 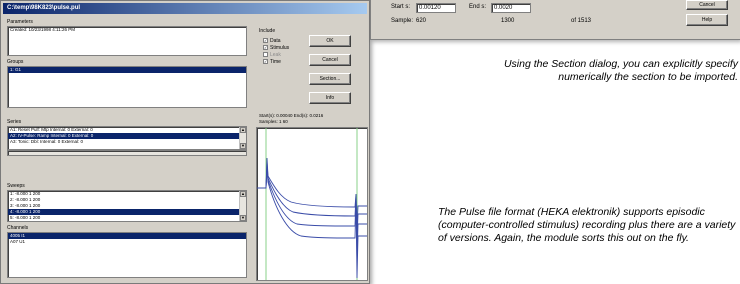 What do you see at coordinates (402, 21) in the screenshot?
I see `section-samples-label: Sample:` at bounding box center [402, 21].